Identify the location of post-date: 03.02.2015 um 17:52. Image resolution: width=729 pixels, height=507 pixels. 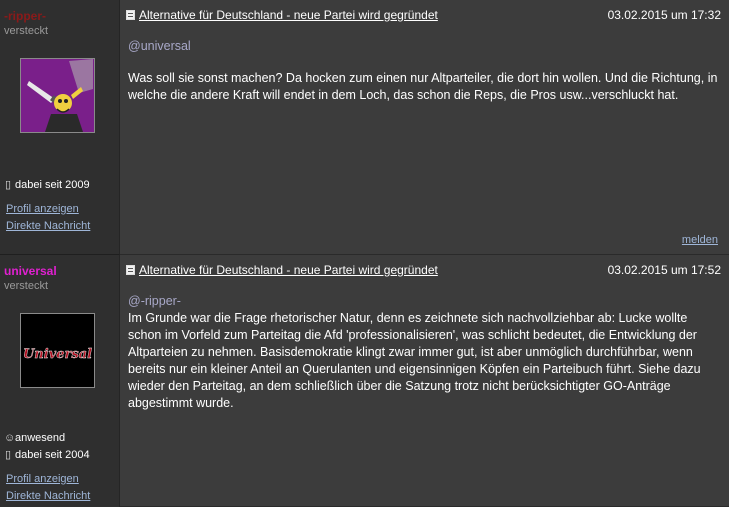
(664, 270).